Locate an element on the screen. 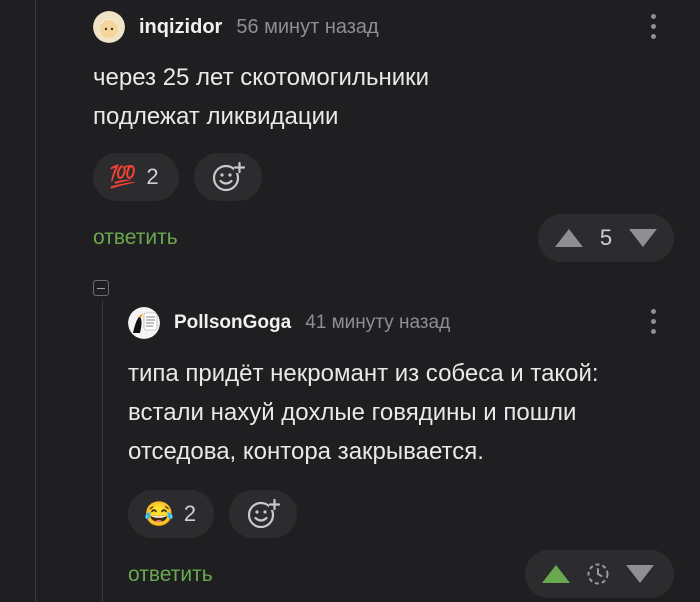 This screenshot has width=700, height=602. reaction-chip: 😂 2 is located at coordinates (171, 514).